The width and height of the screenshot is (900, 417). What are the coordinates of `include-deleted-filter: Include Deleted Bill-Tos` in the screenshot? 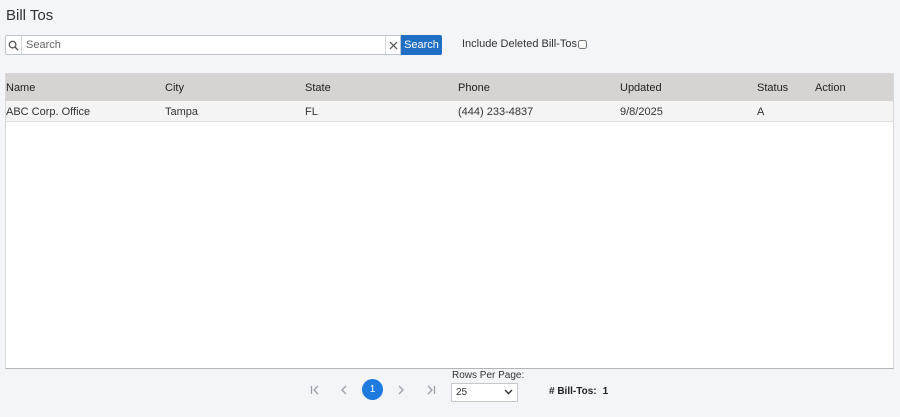 It's located at (524, 44).